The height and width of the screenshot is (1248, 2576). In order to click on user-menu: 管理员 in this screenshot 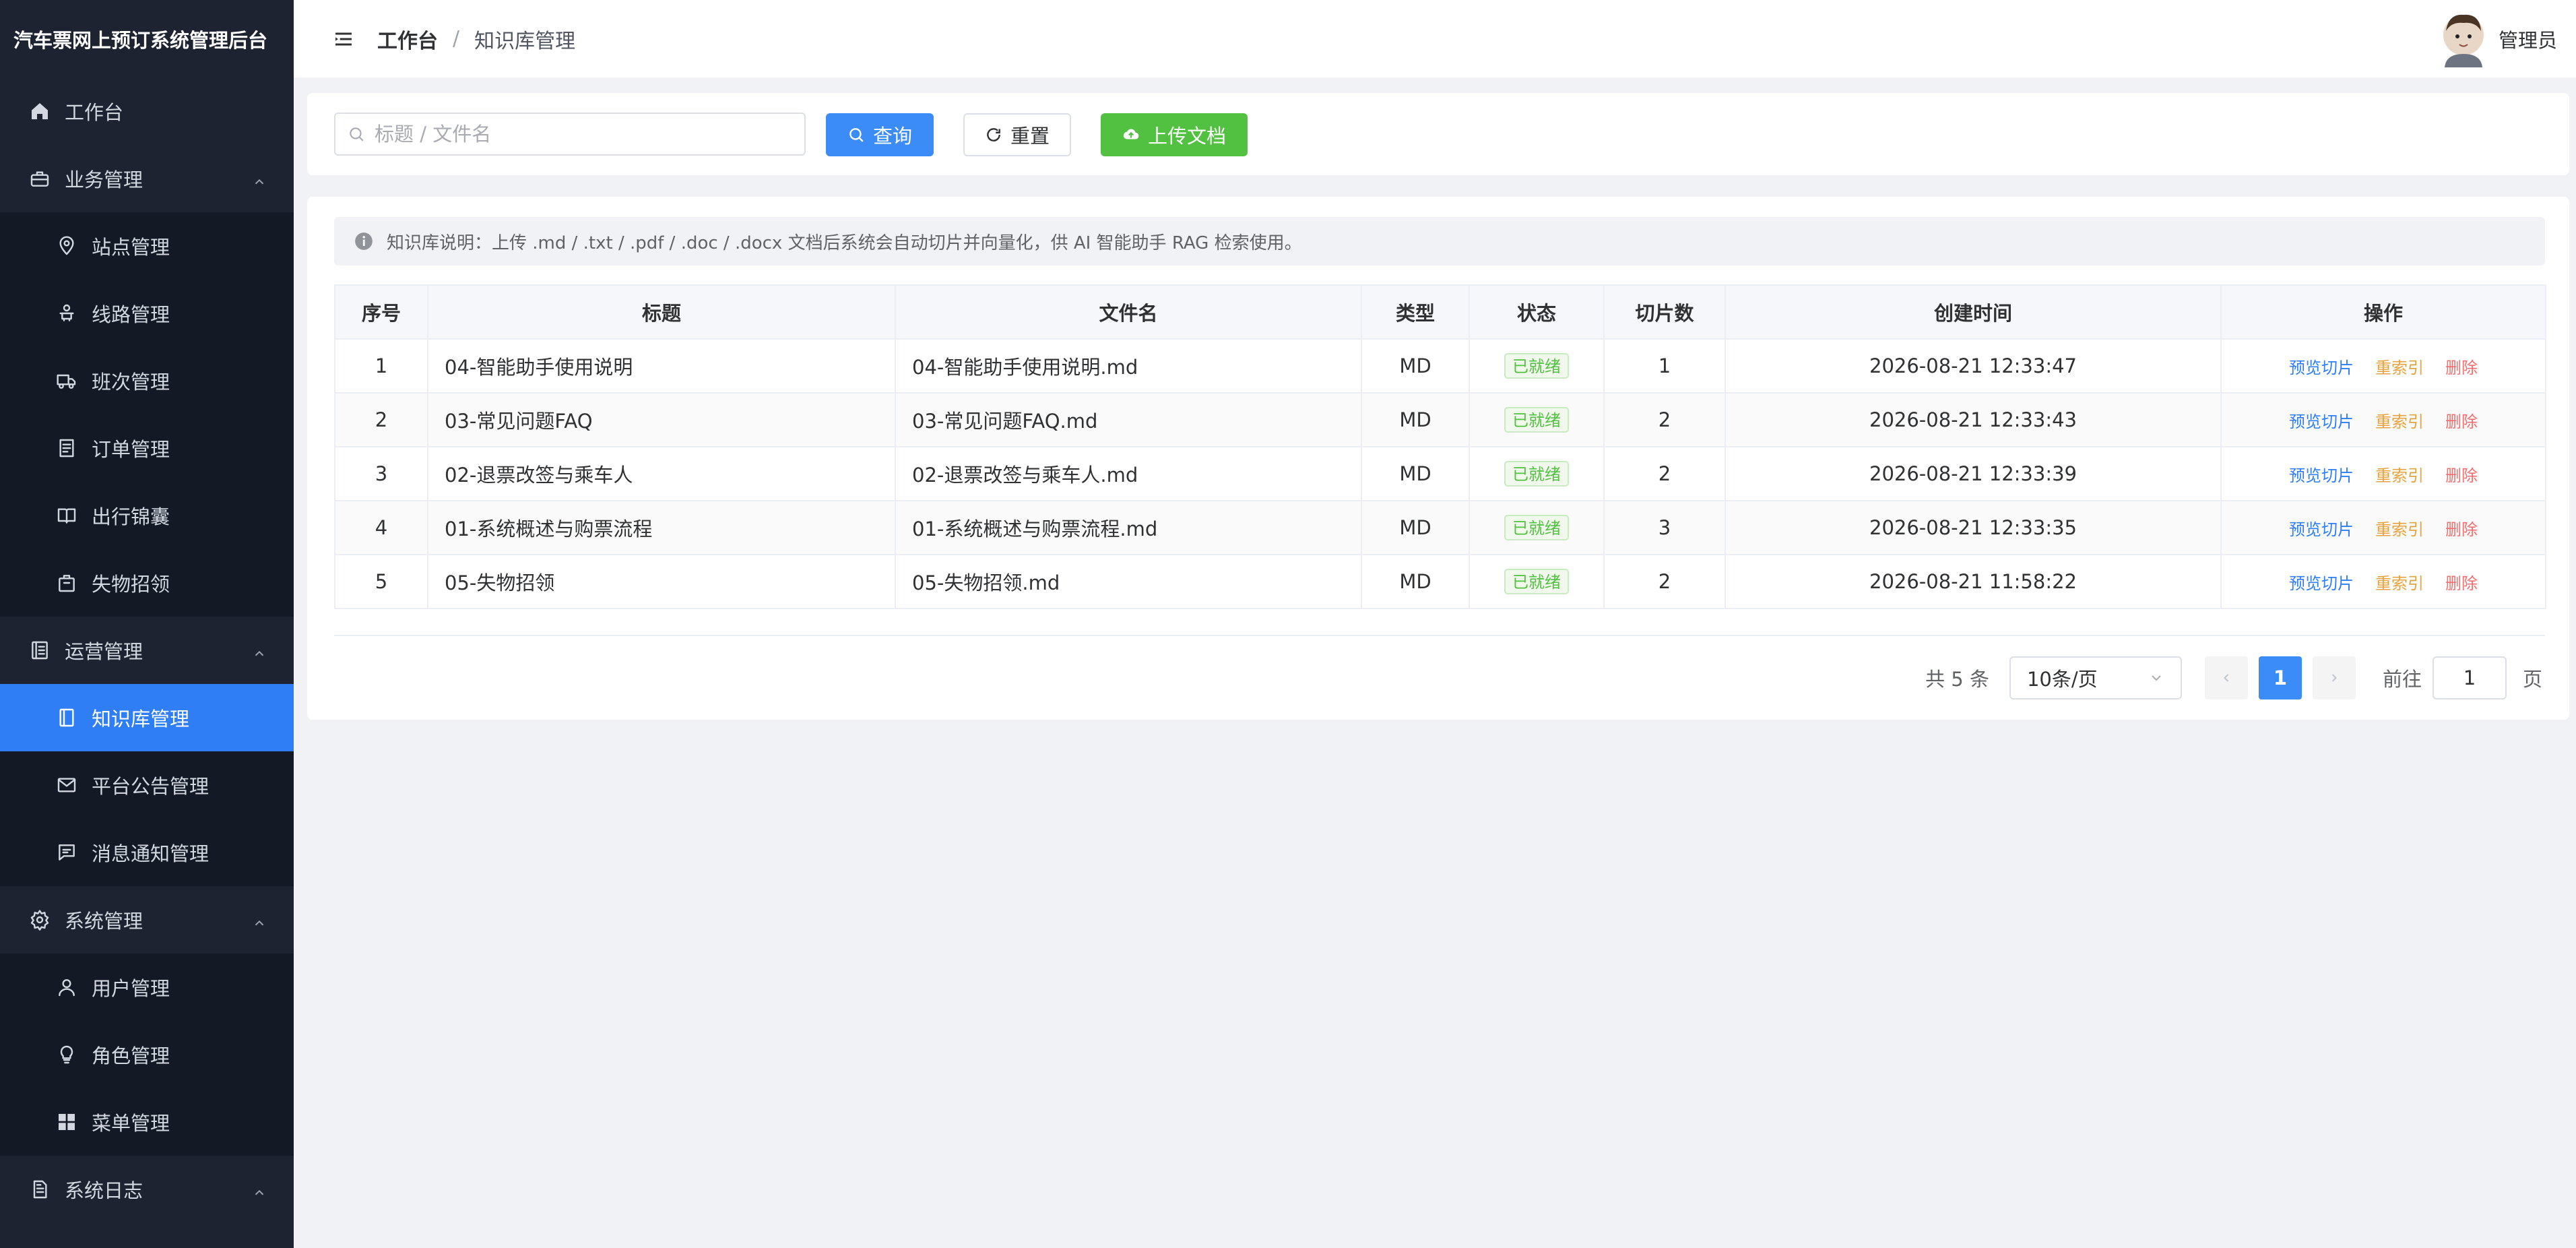, I will do `click(2498, 39)`.